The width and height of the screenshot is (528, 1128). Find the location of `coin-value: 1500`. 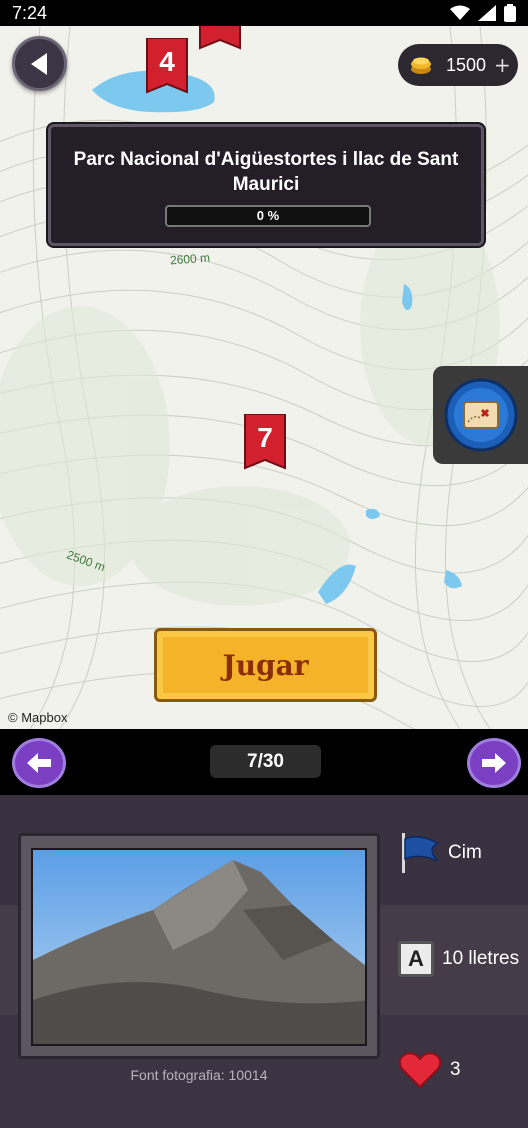

coin-value: 1500 is located at coordinates (466, 64).